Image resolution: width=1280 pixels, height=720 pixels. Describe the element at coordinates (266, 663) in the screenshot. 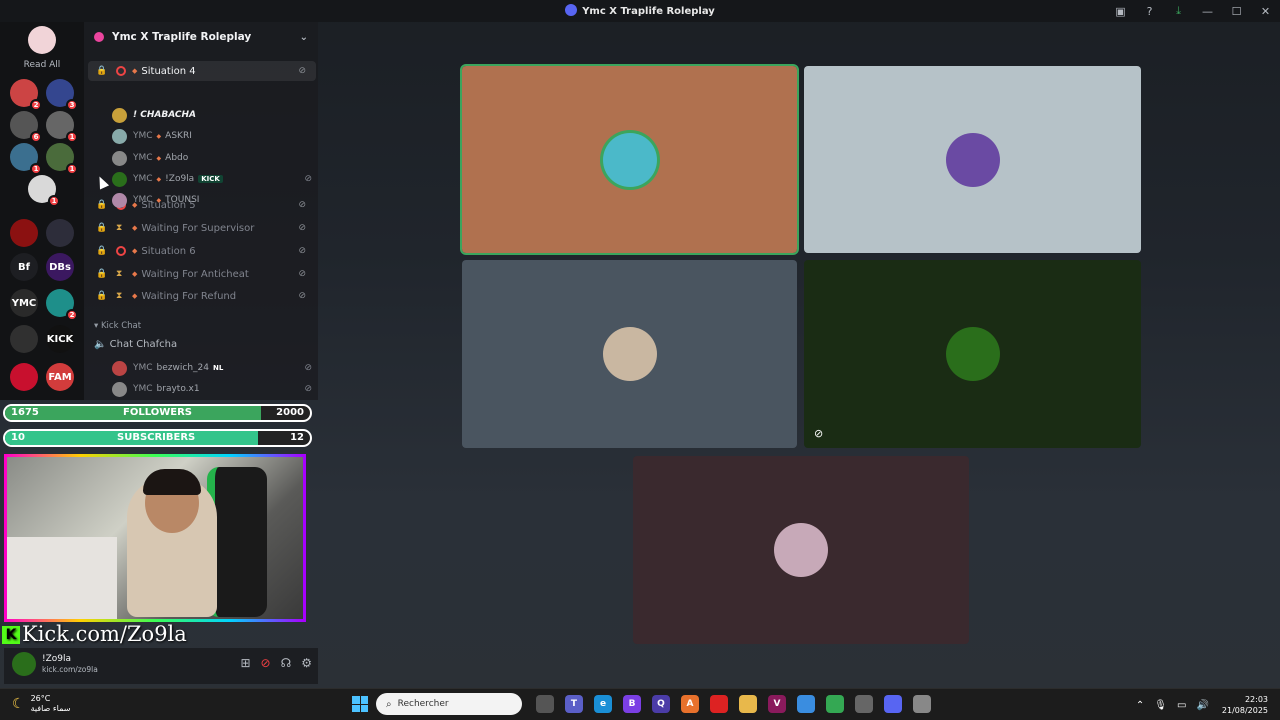

I see `mic-muted-icon: ⊘` at that location.